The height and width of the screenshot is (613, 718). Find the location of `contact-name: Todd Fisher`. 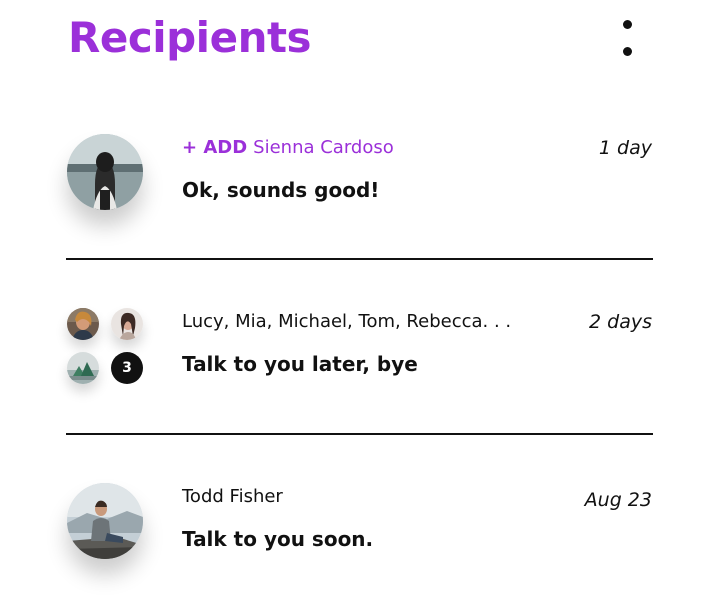

contact-name: Todd Fisher is located at coordinates (232, 496).